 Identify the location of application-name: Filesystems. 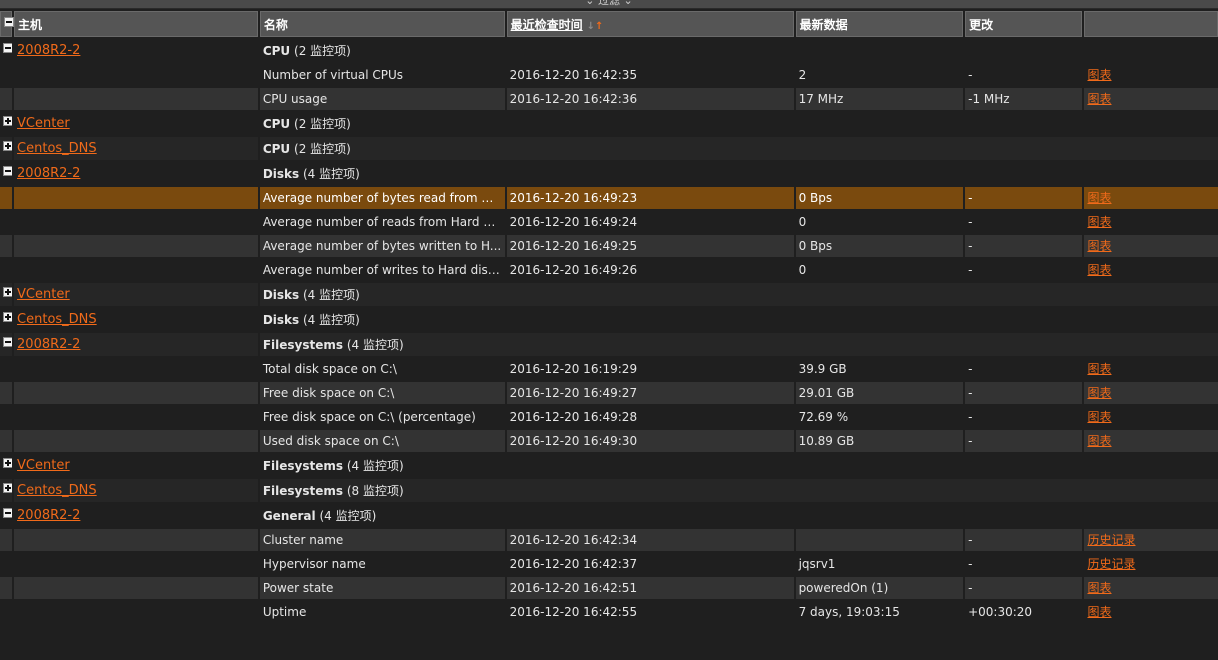
(303, 344).